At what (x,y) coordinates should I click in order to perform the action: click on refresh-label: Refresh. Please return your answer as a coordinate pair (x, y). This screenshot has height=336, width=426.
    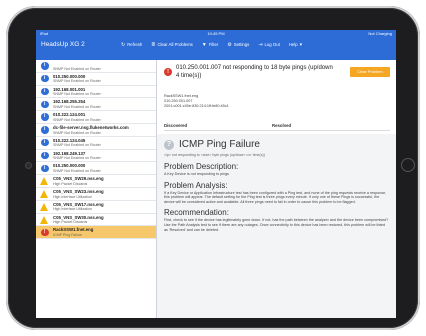
    Looking at the image, I should click on (135, 44).